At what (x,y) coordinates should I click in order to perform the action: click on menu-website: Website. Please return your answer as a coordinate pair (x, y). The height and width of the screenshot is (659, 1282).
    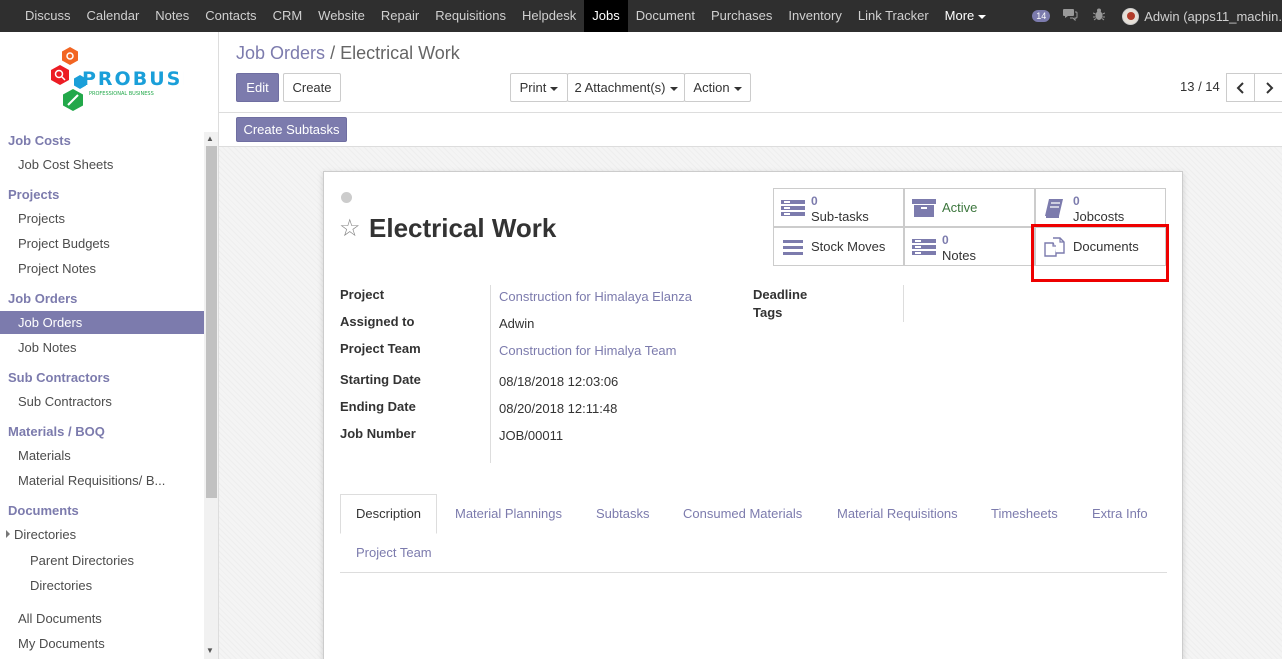
    Looking at the image, I should click on (341, 16).